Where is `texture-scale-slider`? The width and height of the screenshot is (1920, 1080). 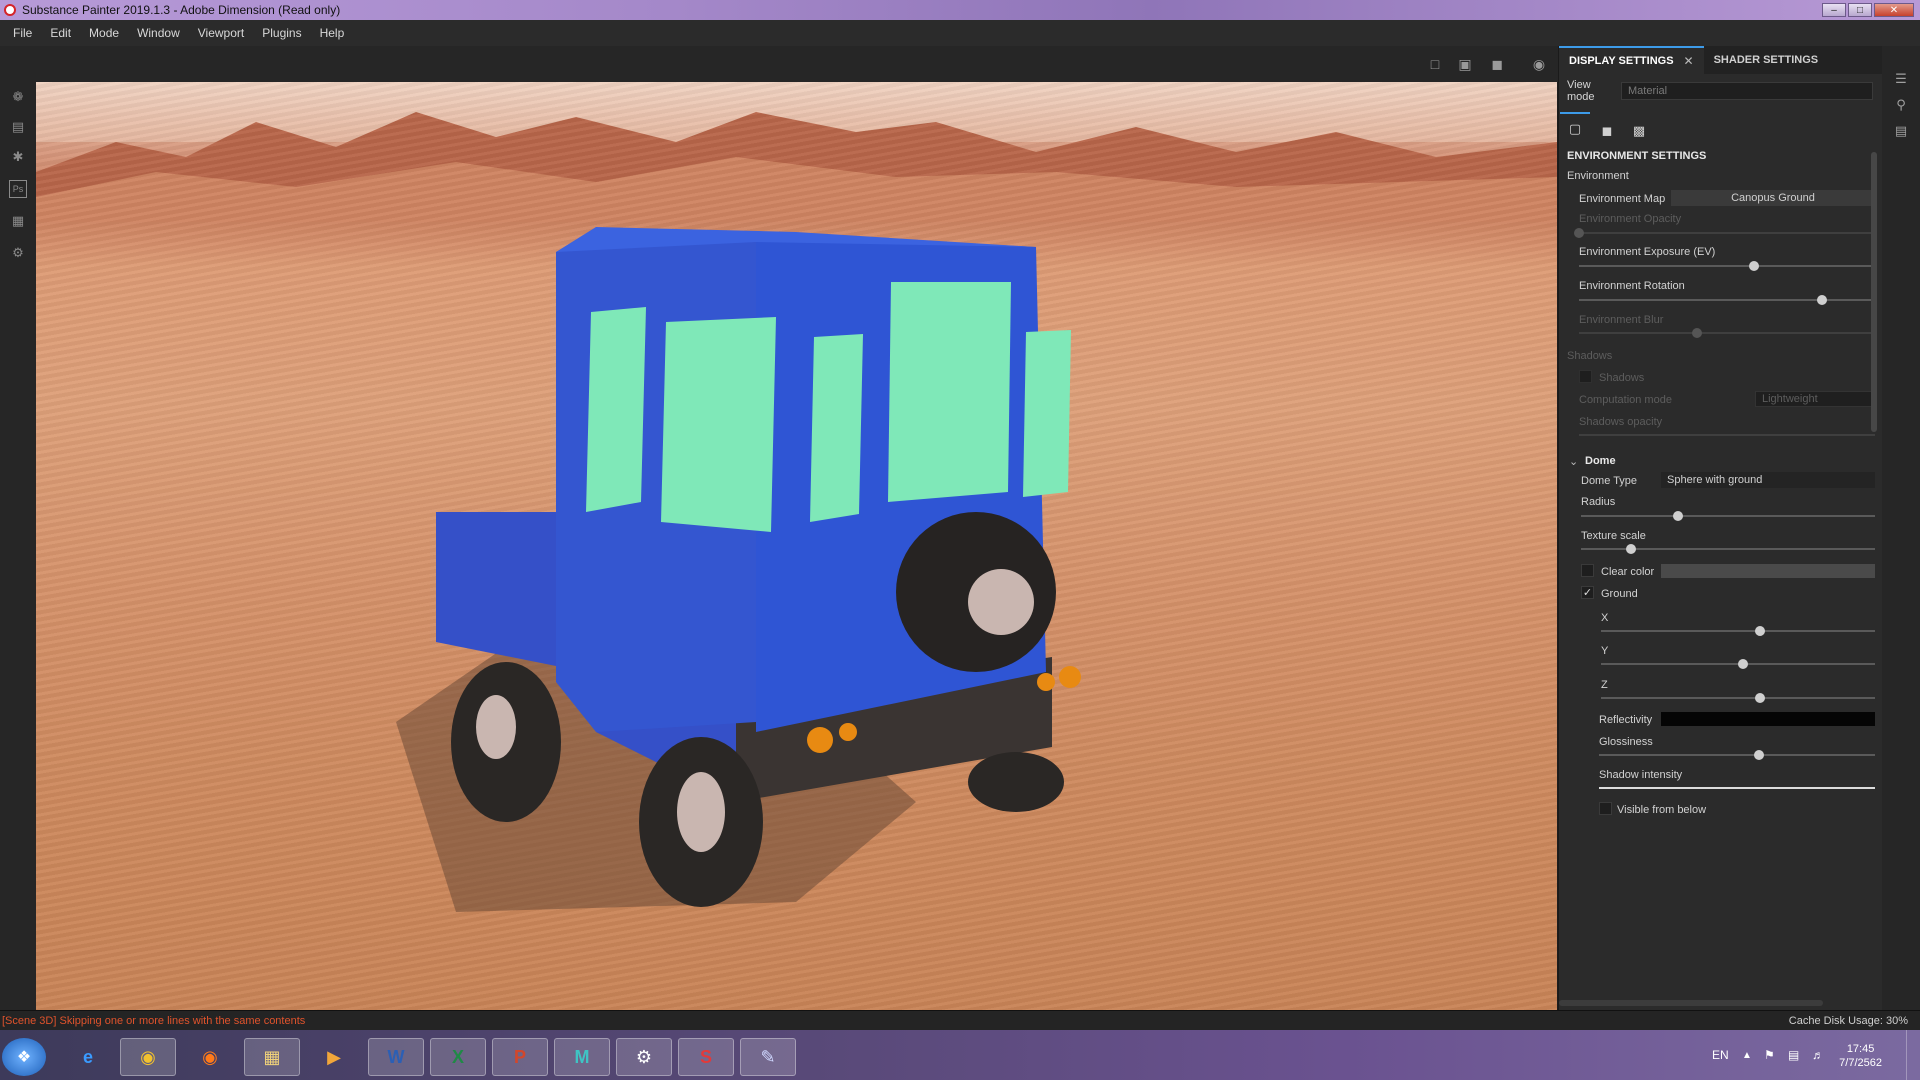 texture-scale-slider is located at coordinates (1728, 549).